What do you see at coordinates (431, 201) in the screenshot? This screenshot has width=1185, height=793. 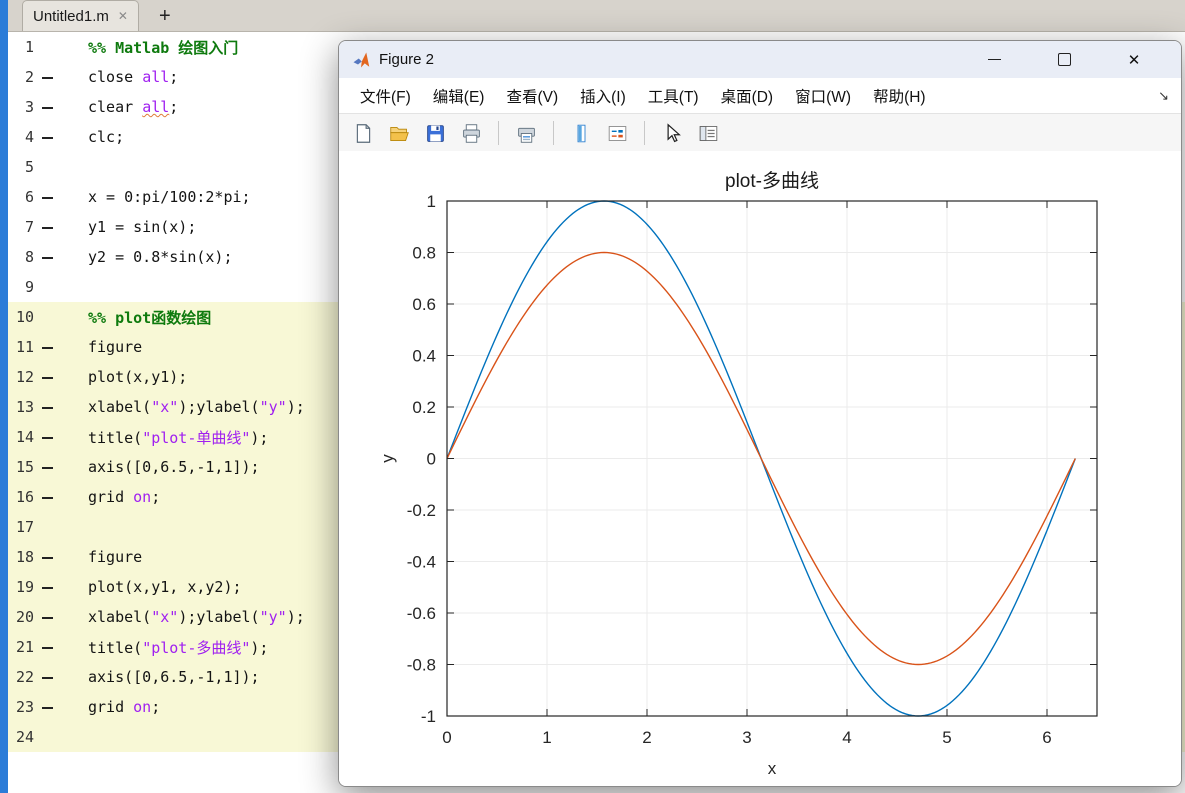 I see `svg-text: 1` at bounding box center [431, 201].